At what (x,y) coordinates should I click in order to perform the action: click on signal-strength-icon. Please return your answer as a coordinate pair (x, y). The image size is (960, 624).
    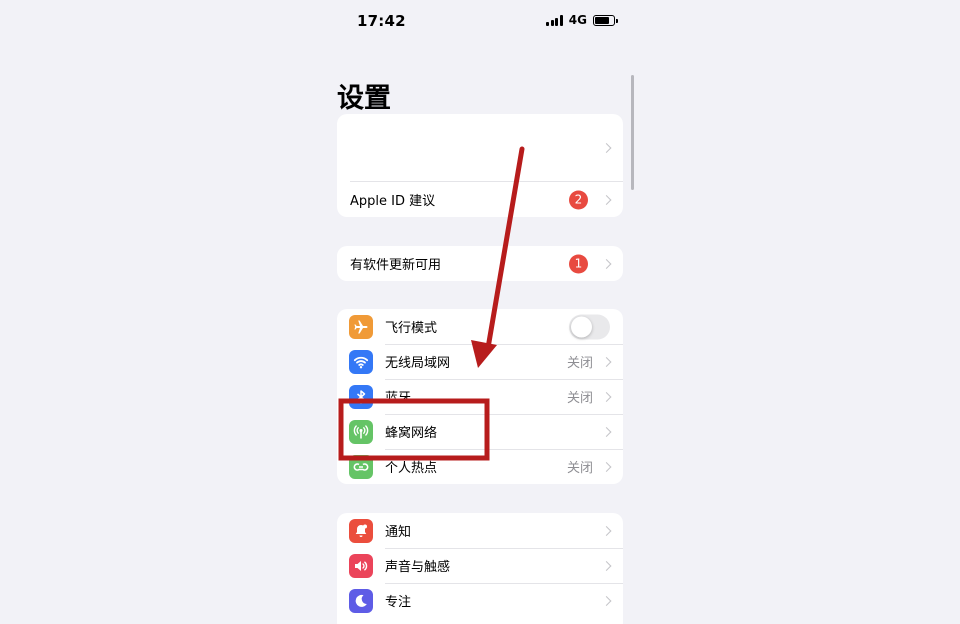
    Looking at the image, I should click on (554, 20).